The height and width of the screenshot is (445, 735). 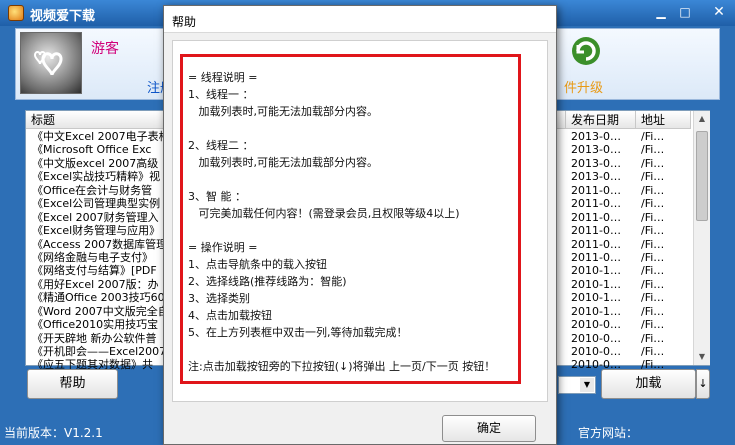 I want to click on dialog-title: 帮助, so click(x=184, y=22).